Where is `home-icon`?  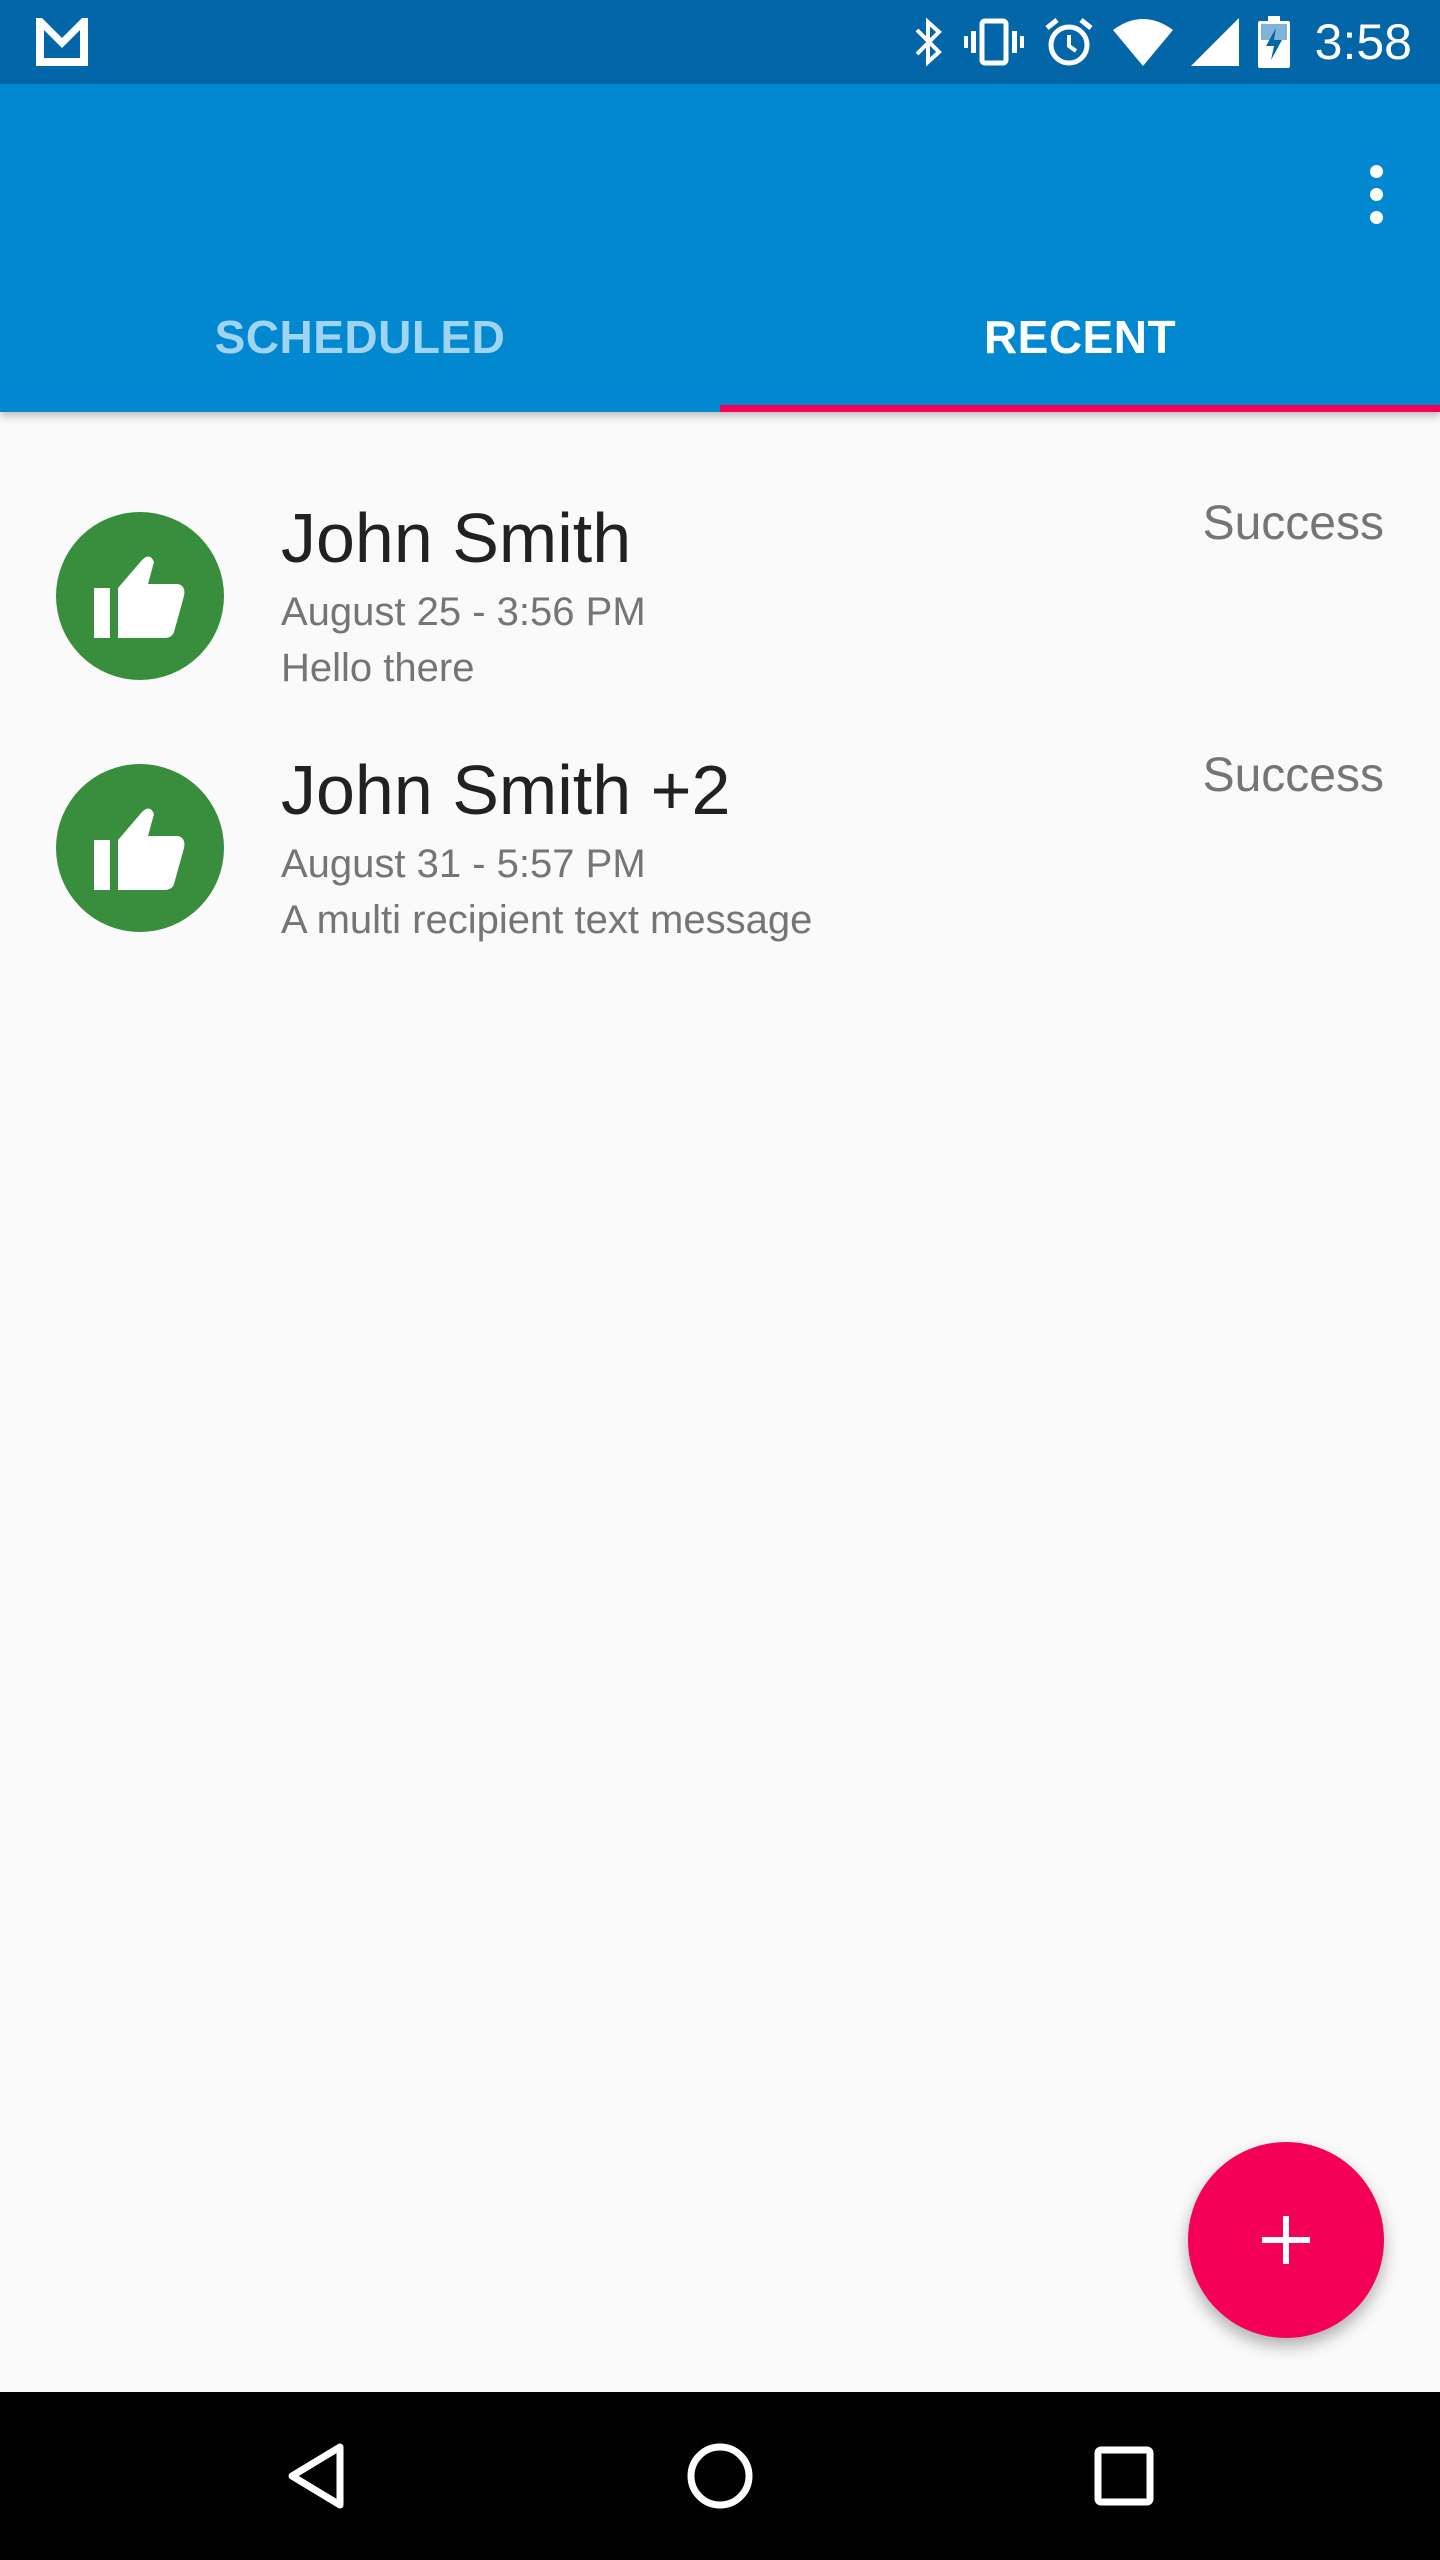
home-icon is located at coordinates (720, 2476).